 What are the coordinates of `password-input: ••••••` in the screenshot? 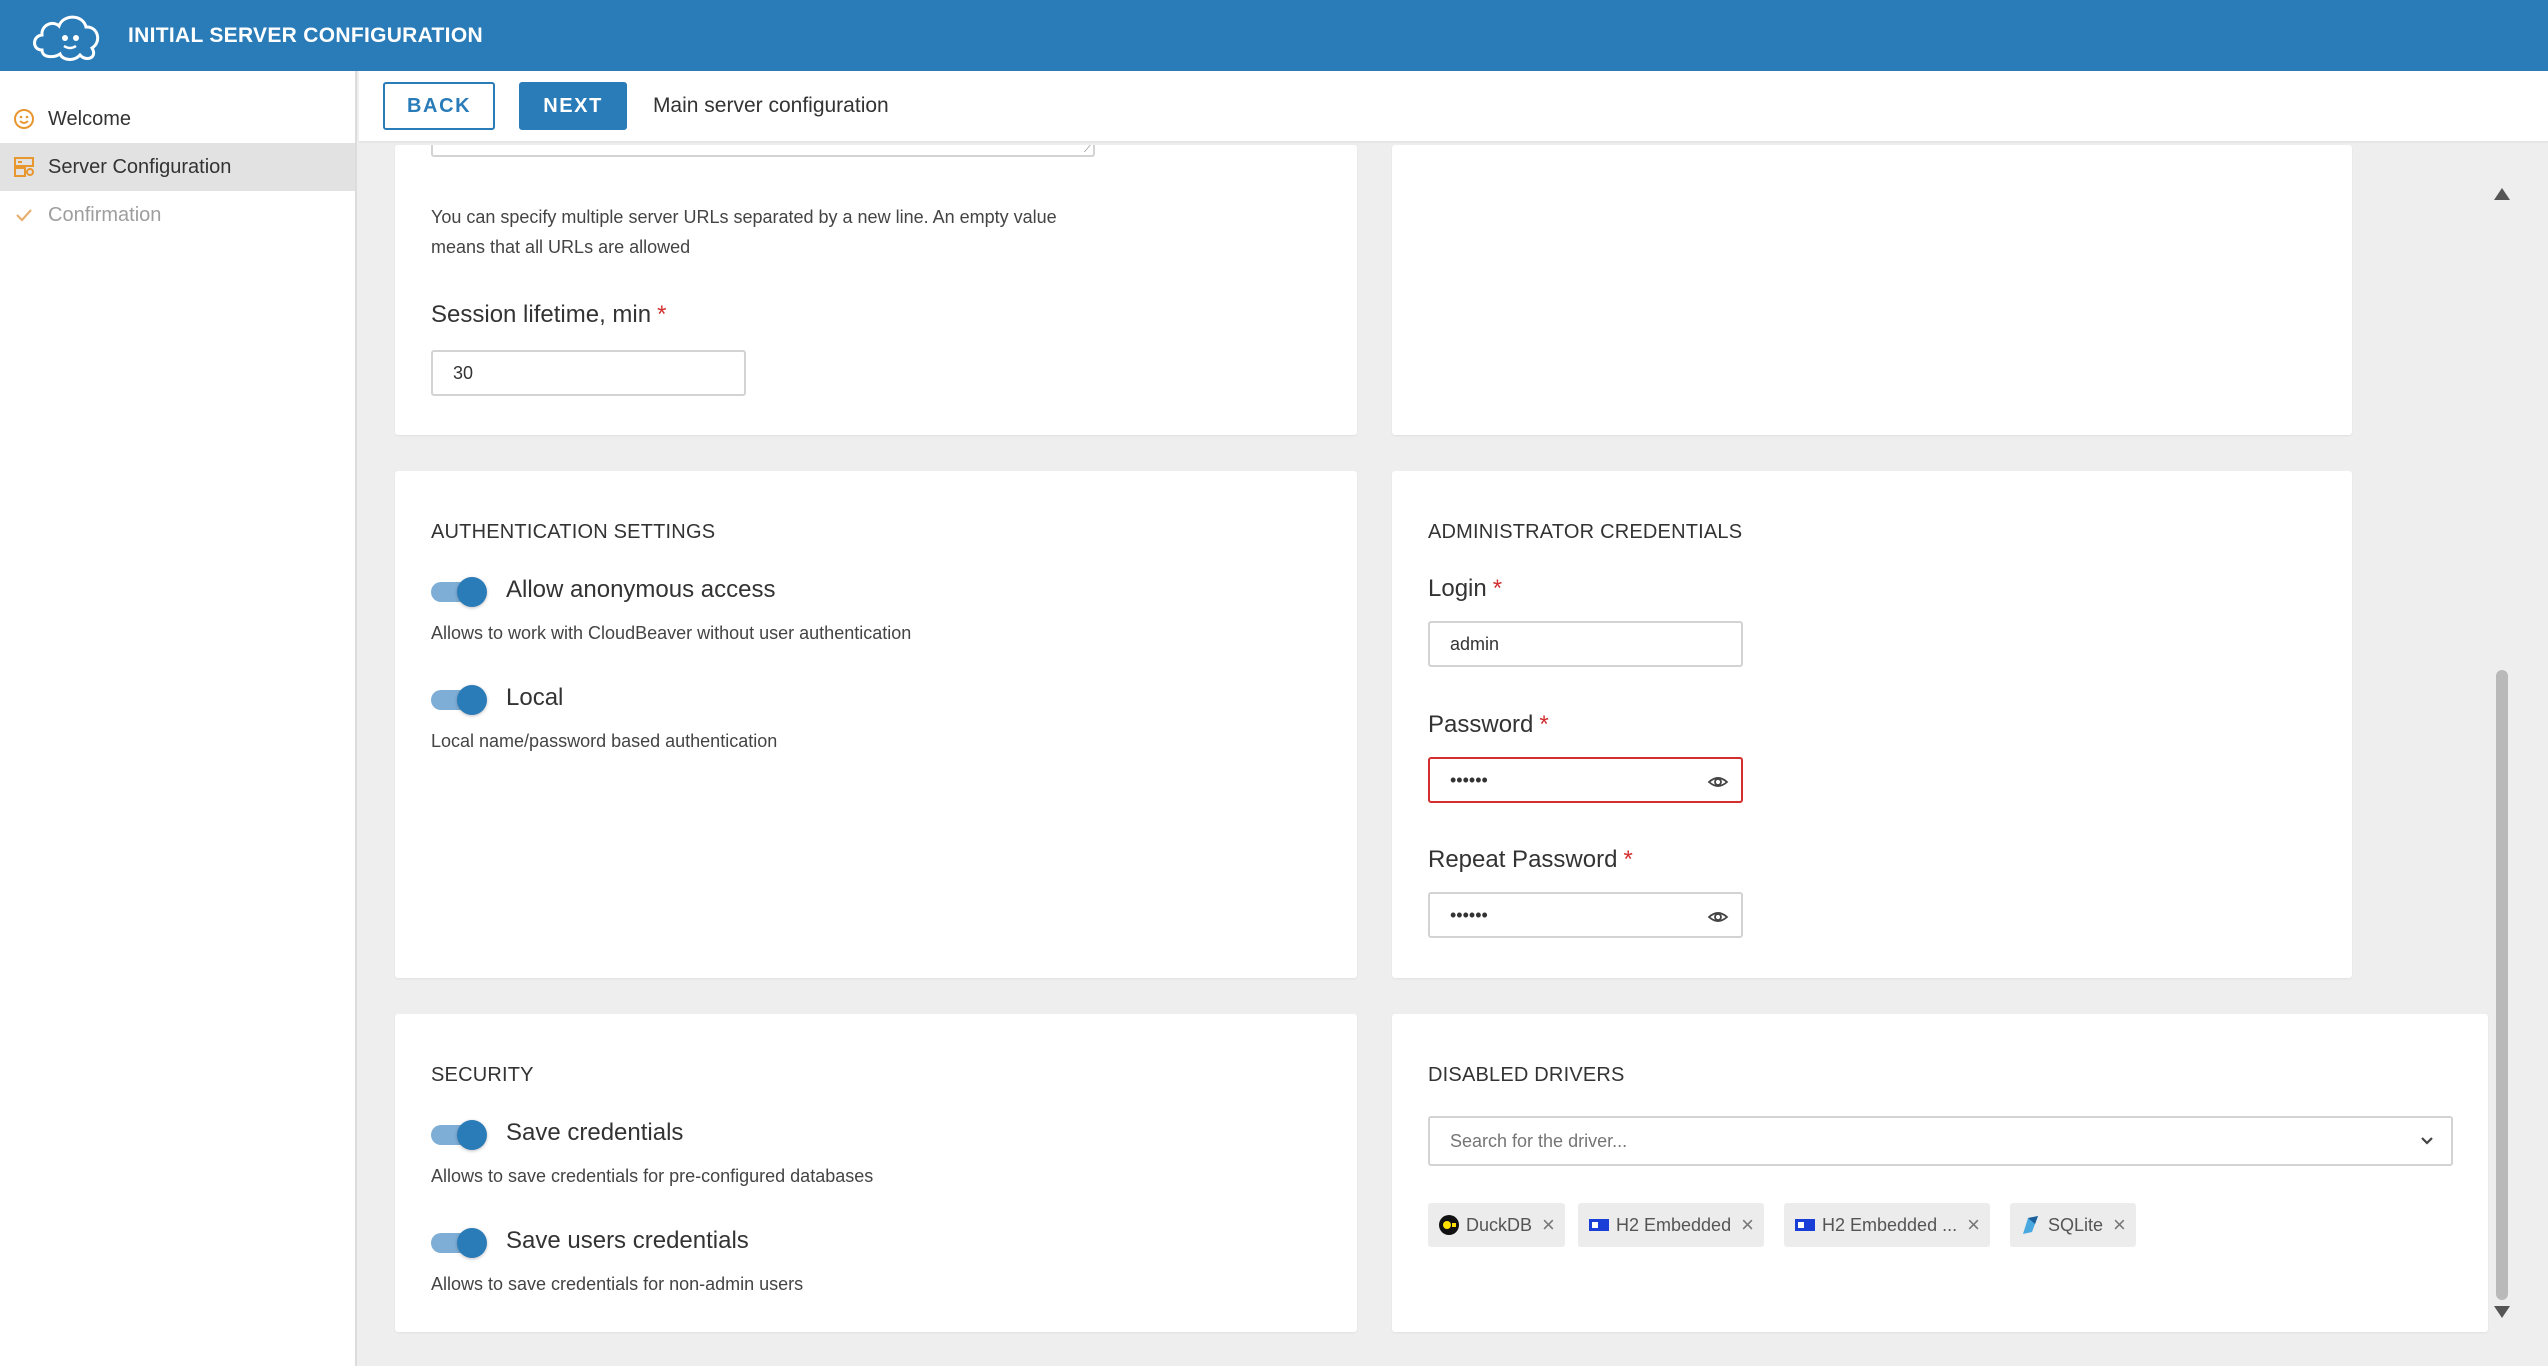 It's located at (1585, 780).